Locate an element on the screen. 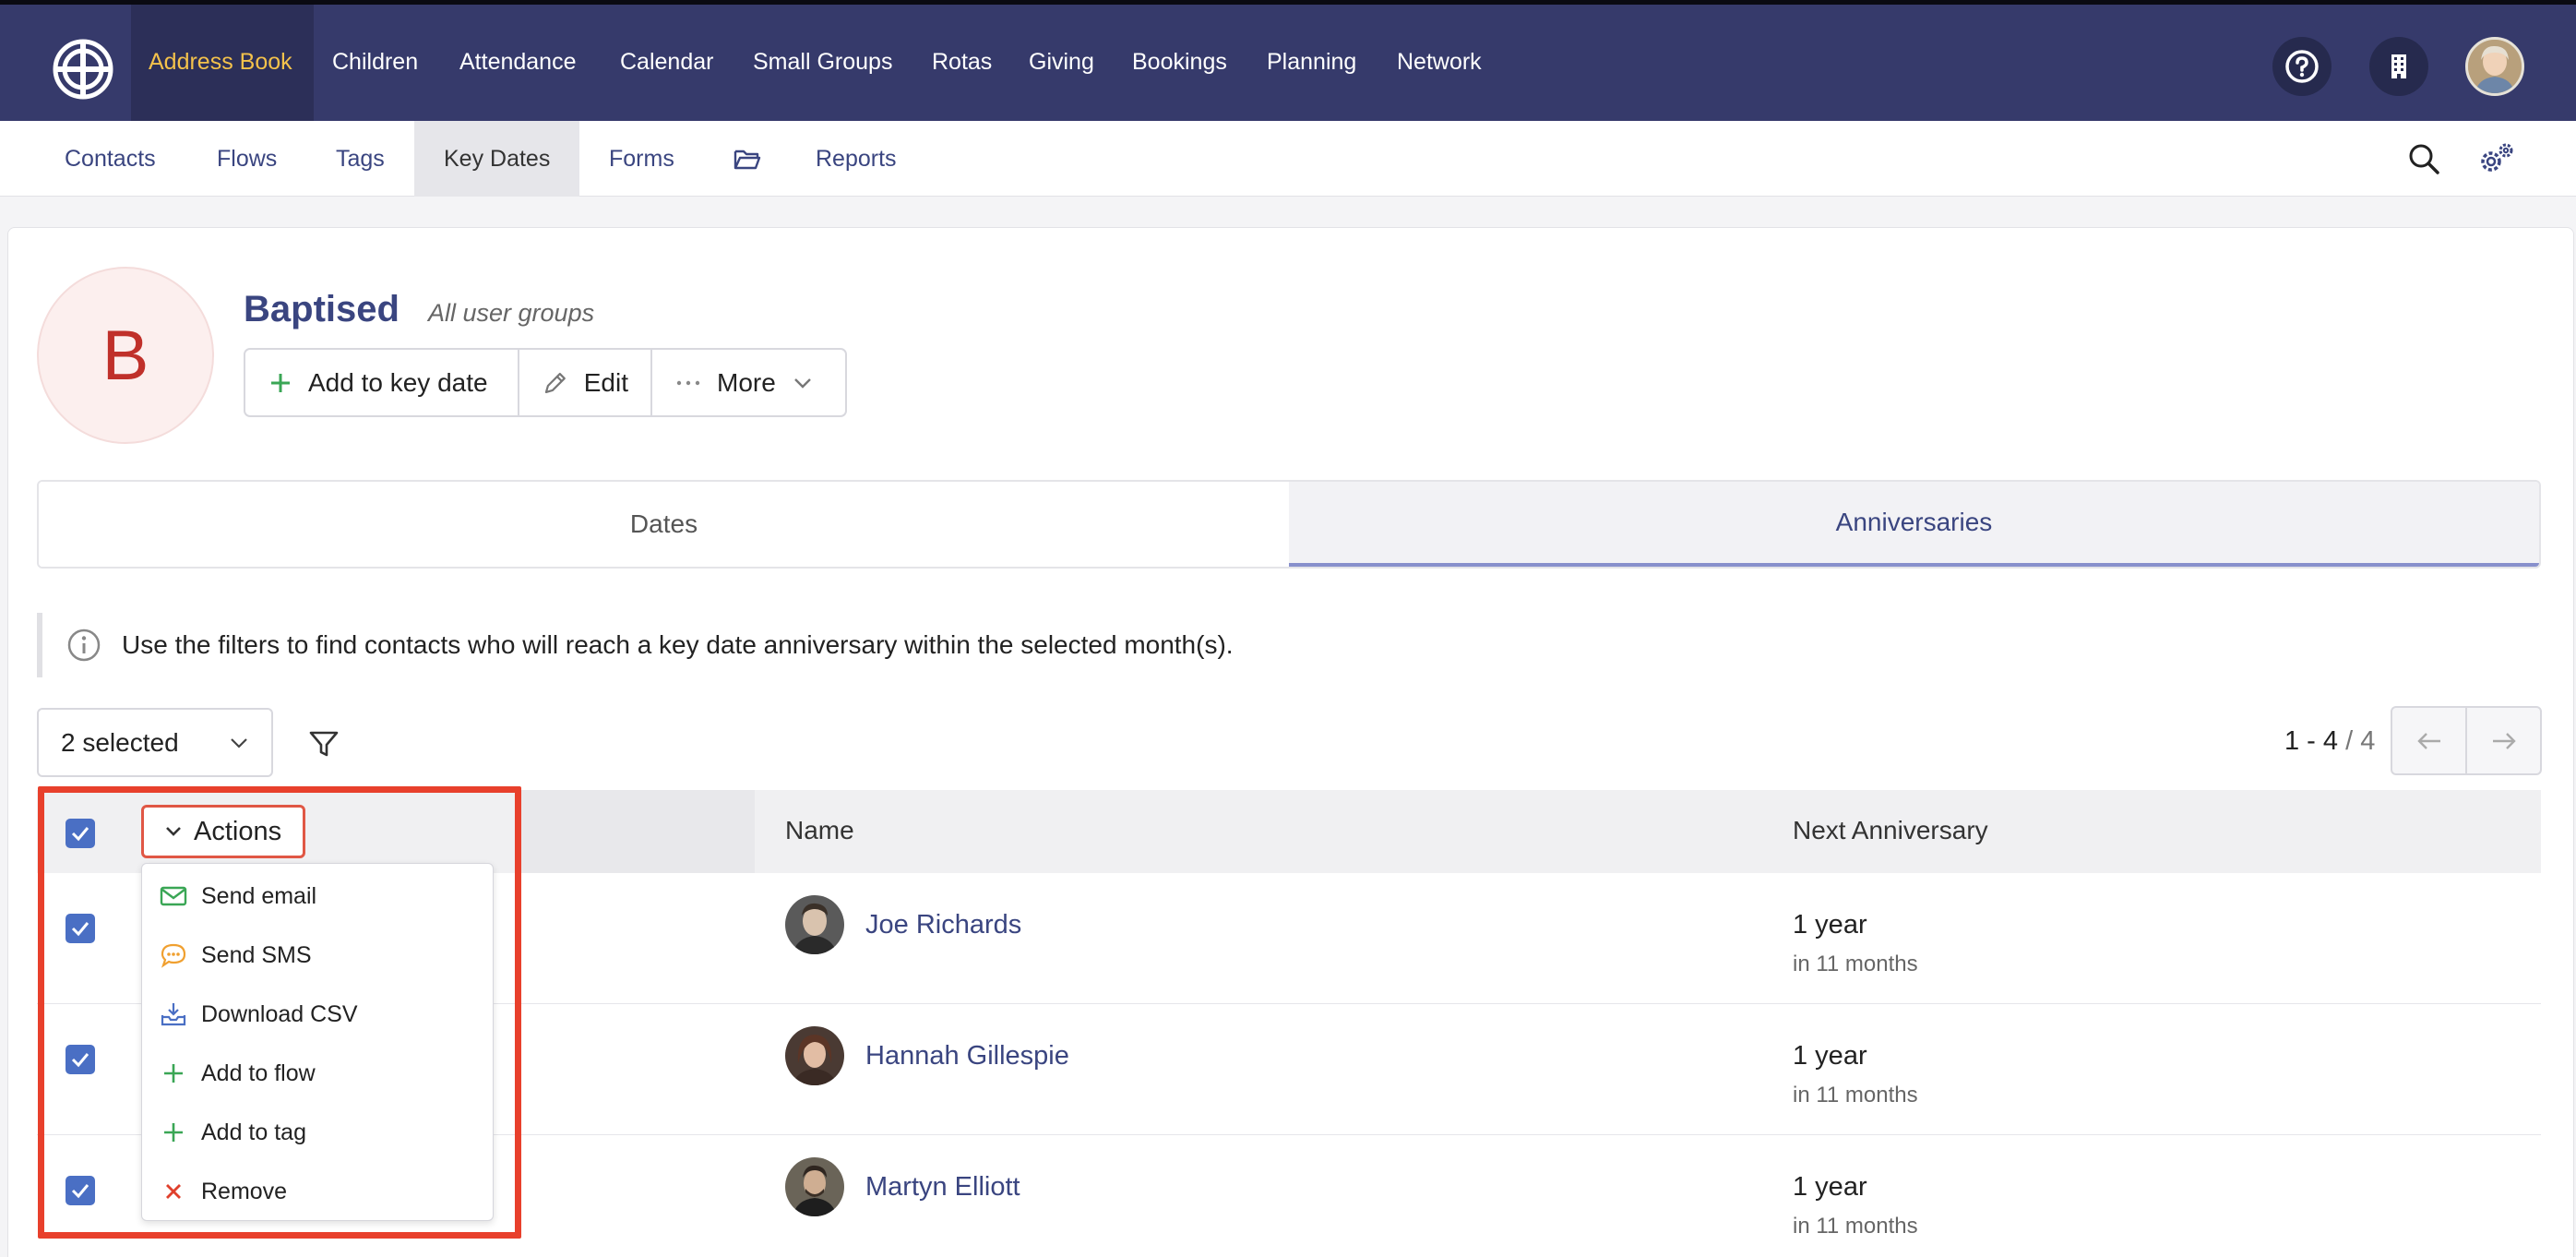  help-icon is located at coordinates (2302, 66).